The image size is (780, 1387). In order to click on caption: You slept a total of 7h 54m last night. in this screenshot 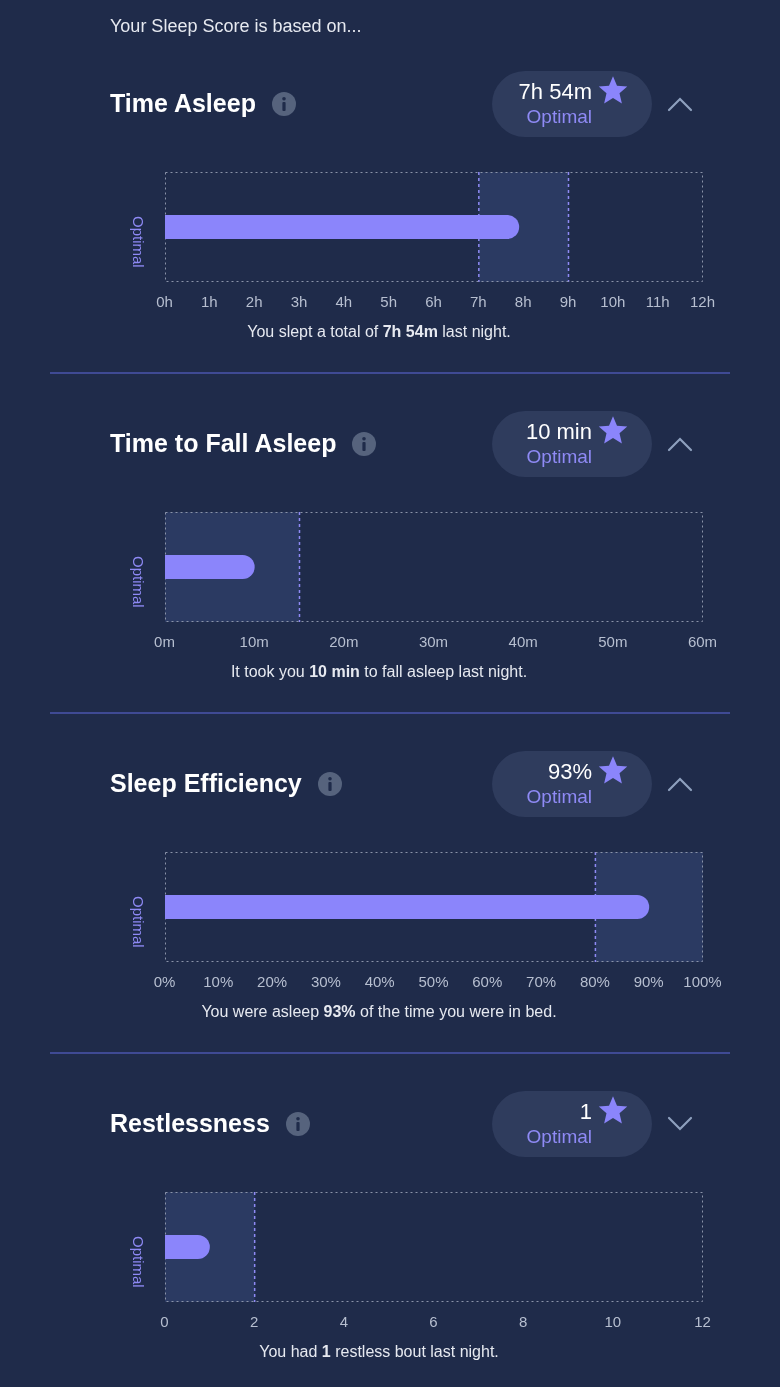, I will do `click(379, 332)`.